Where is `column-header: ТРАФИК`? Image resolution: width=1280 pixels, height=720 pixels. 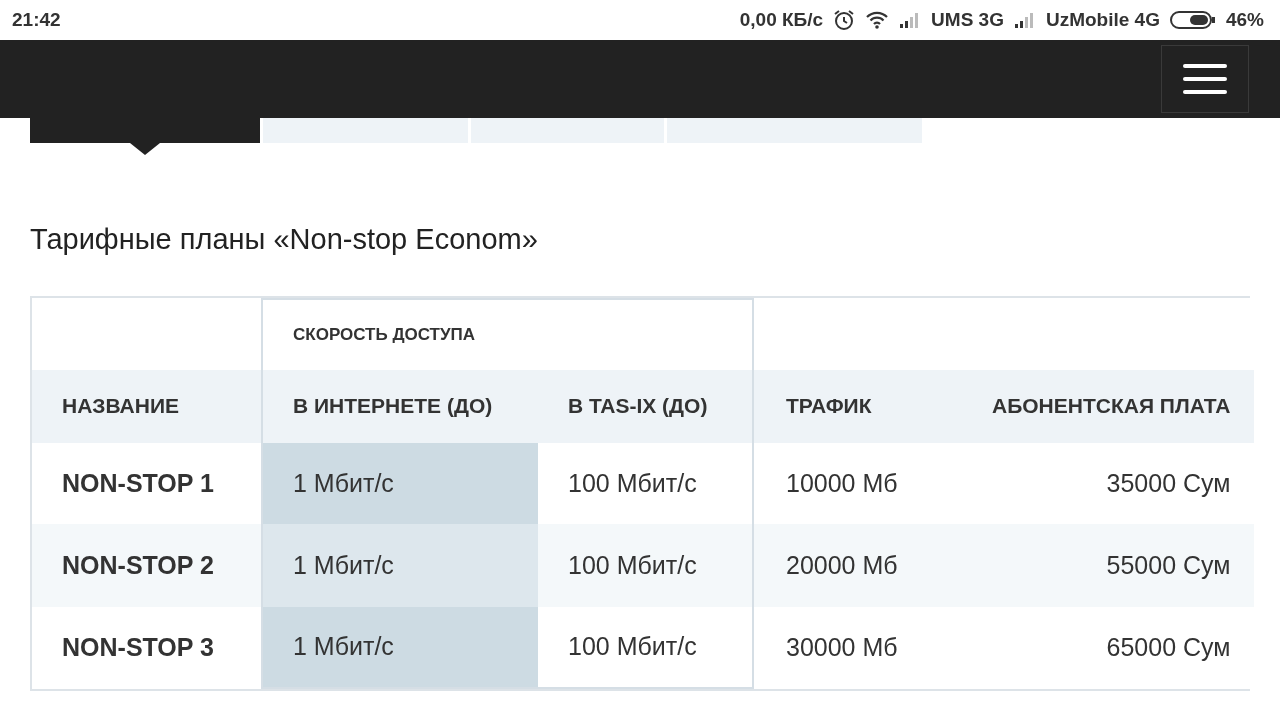 column-header: ТРАФИК is located at coordinates (858, 406).